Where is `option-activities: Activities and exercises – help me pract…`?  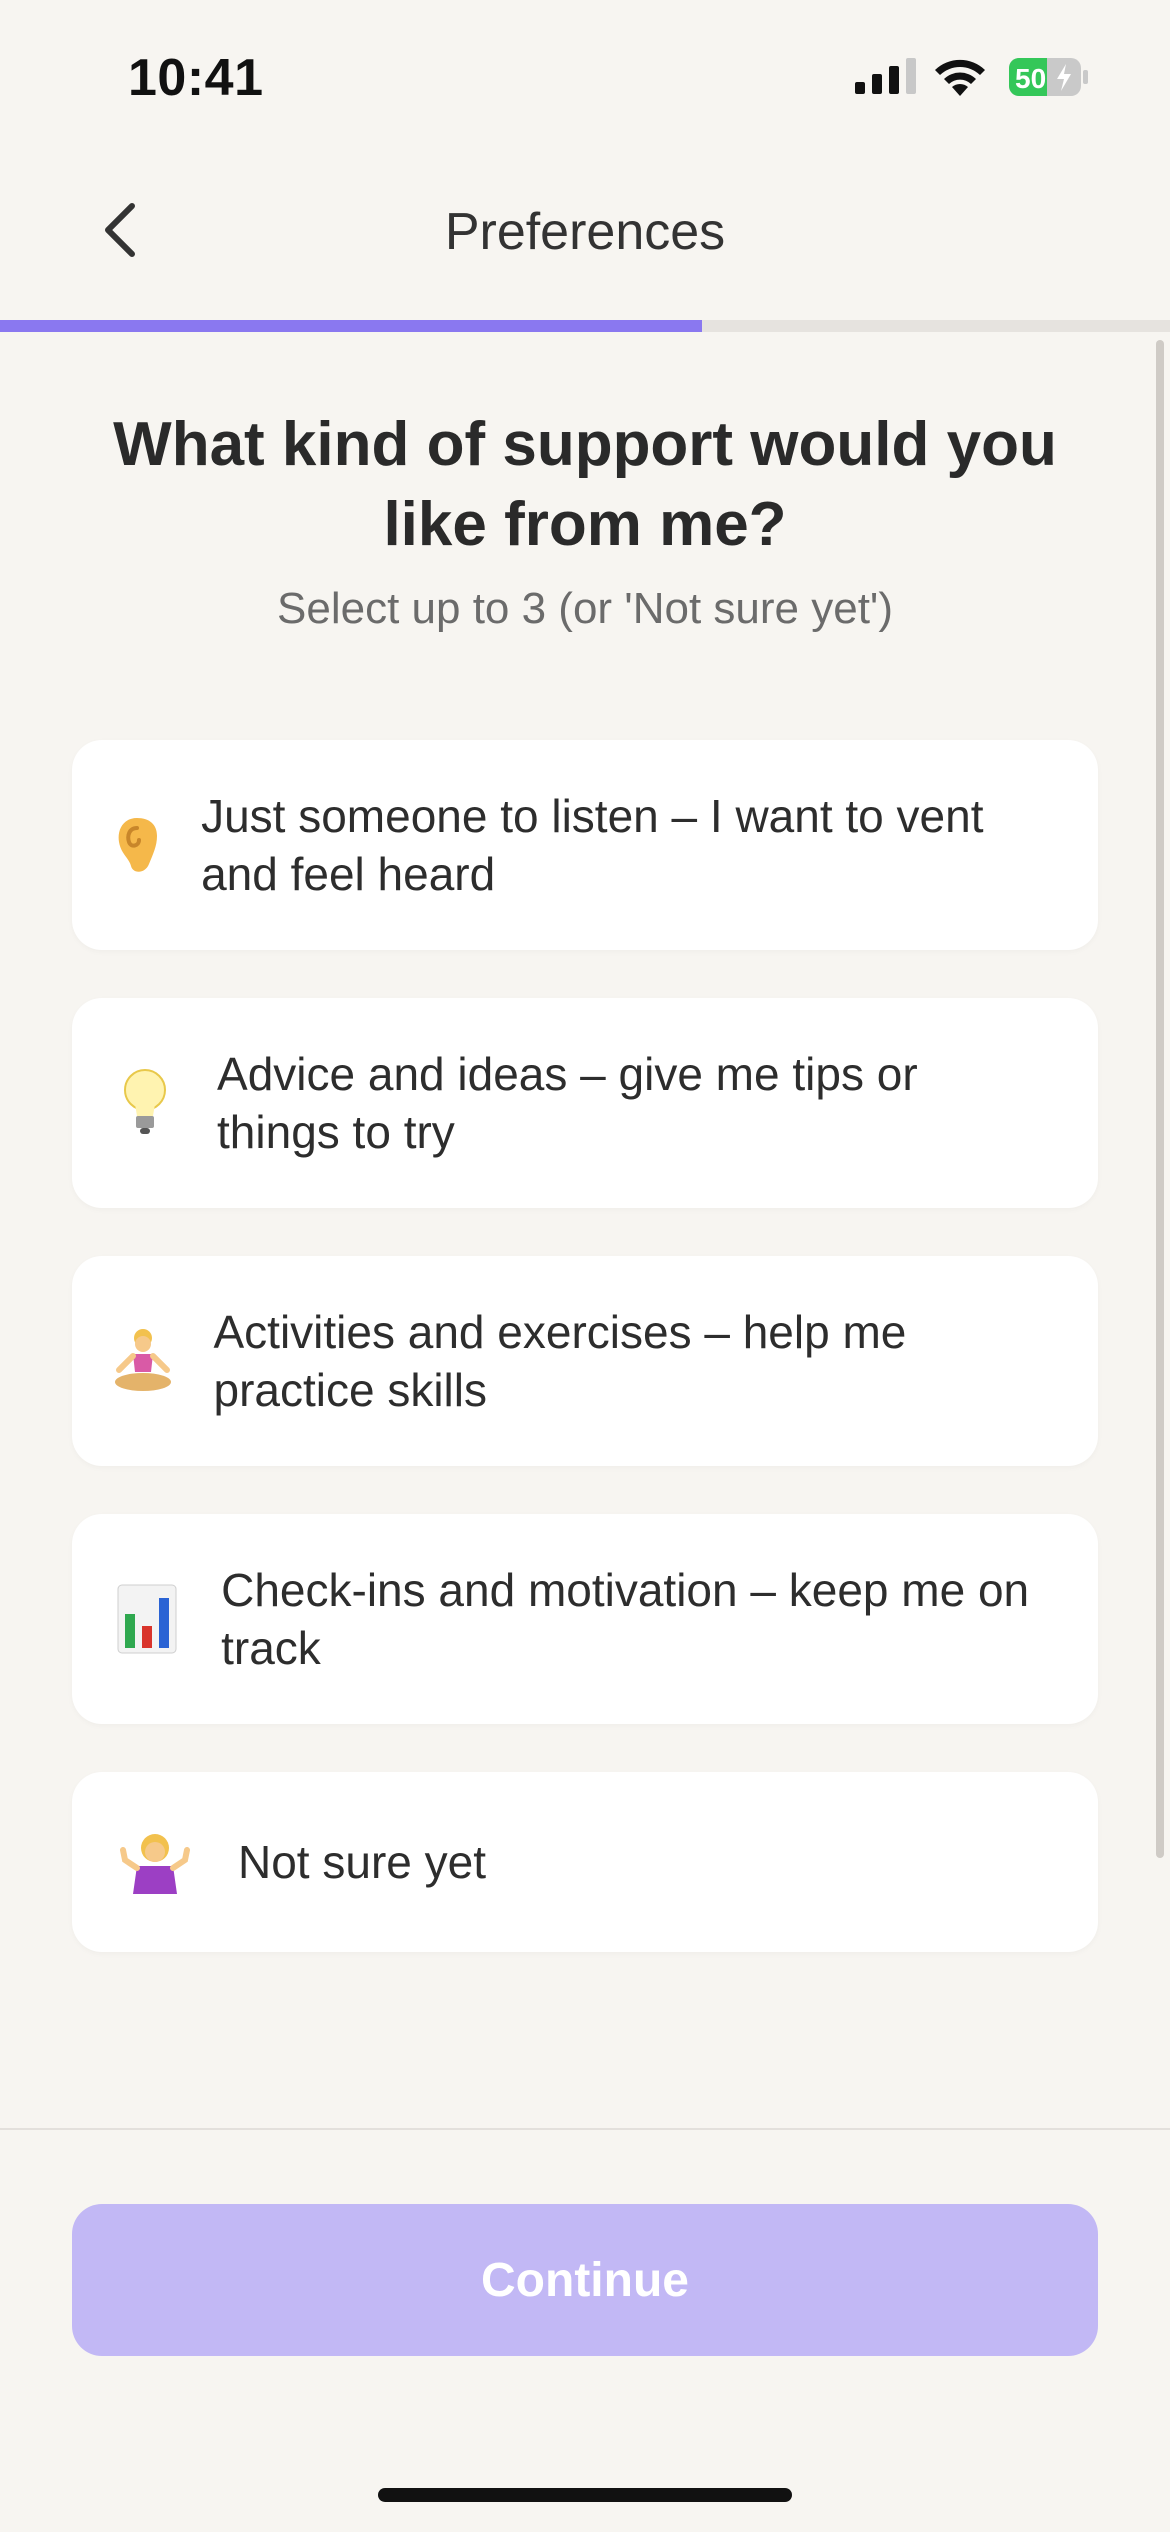 option-activities: Activities and exercises – help me pract… is located at coordinates (585, 1361).